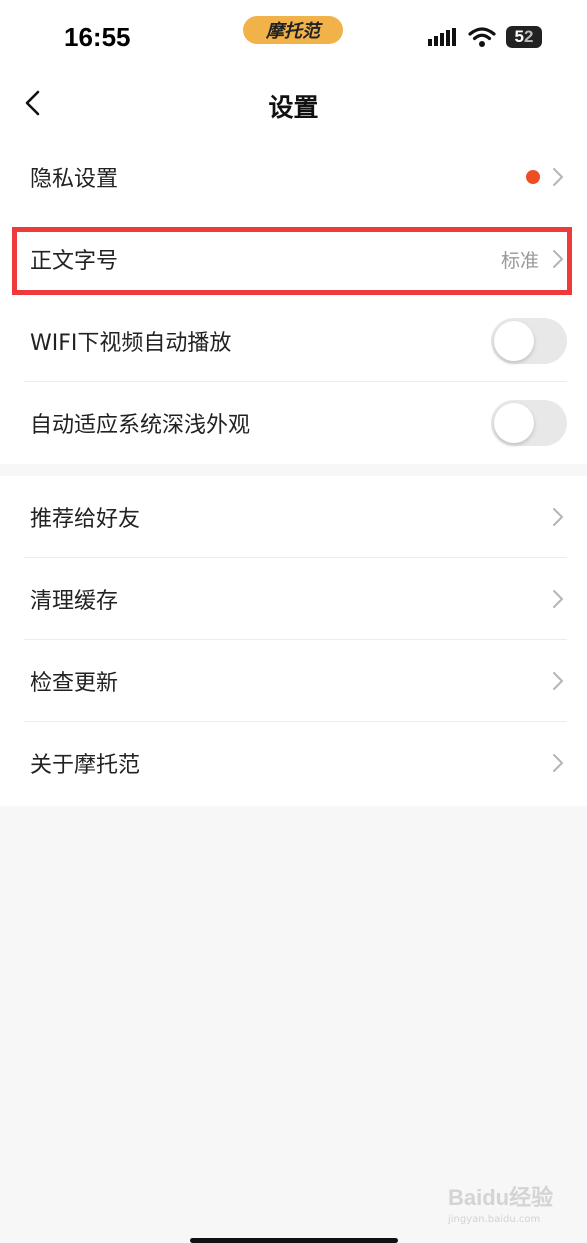 The image size is (587, 1243). What do you see at coordinates (74, 179) in the screenshot?
I see `row-label: 隐私设置` at bounding box center [74, 179].